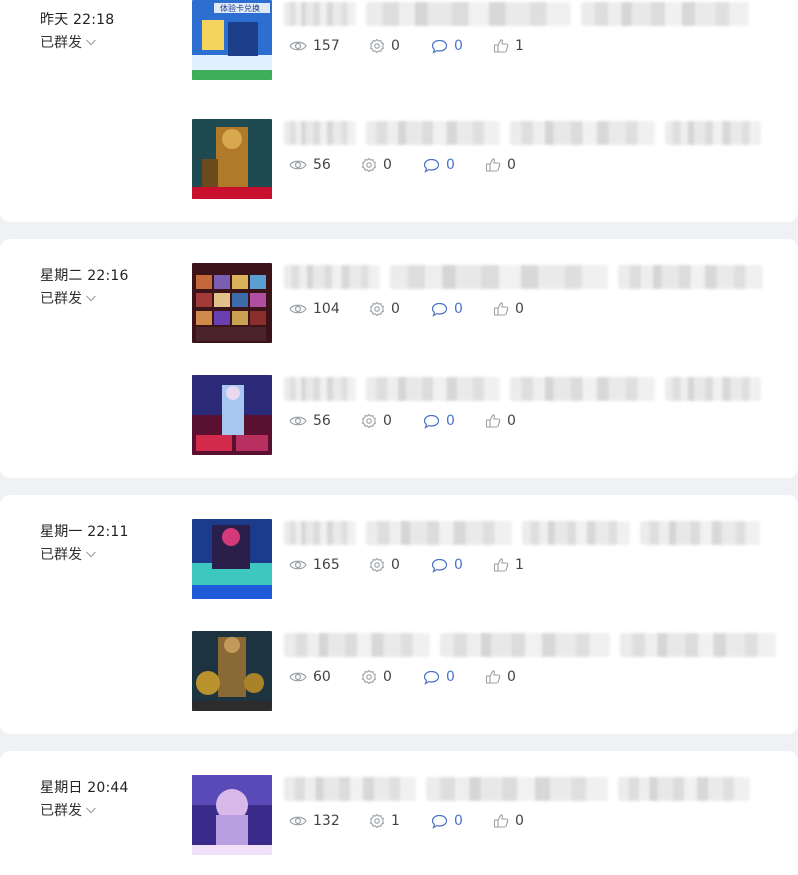 This screenshot has height=875, width=798. I want to click on views-stat: 165, so click(329, 565).